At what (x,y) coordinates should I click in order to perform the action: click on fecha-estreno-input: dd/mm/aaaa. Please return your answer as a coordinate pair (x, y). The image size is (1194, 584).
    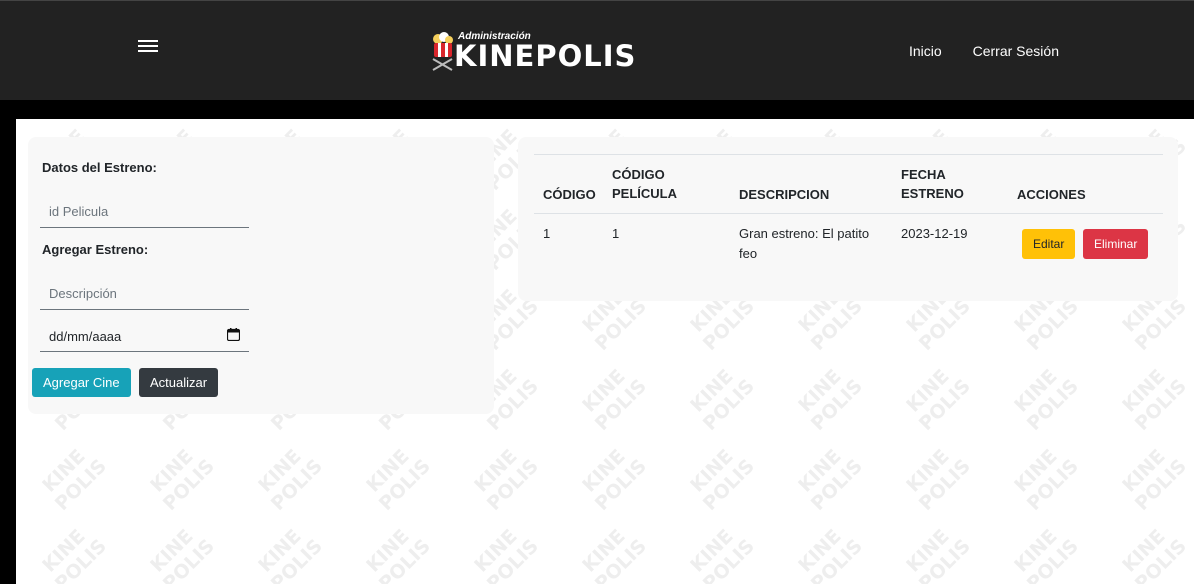
    Looking at the image, I should click on (144, 336).